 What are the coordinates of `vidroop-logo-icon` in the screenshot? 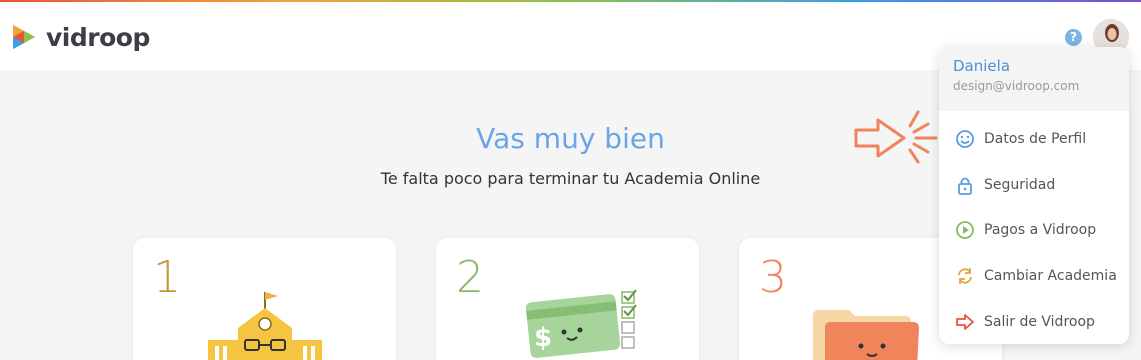 It's located at (24, 37).